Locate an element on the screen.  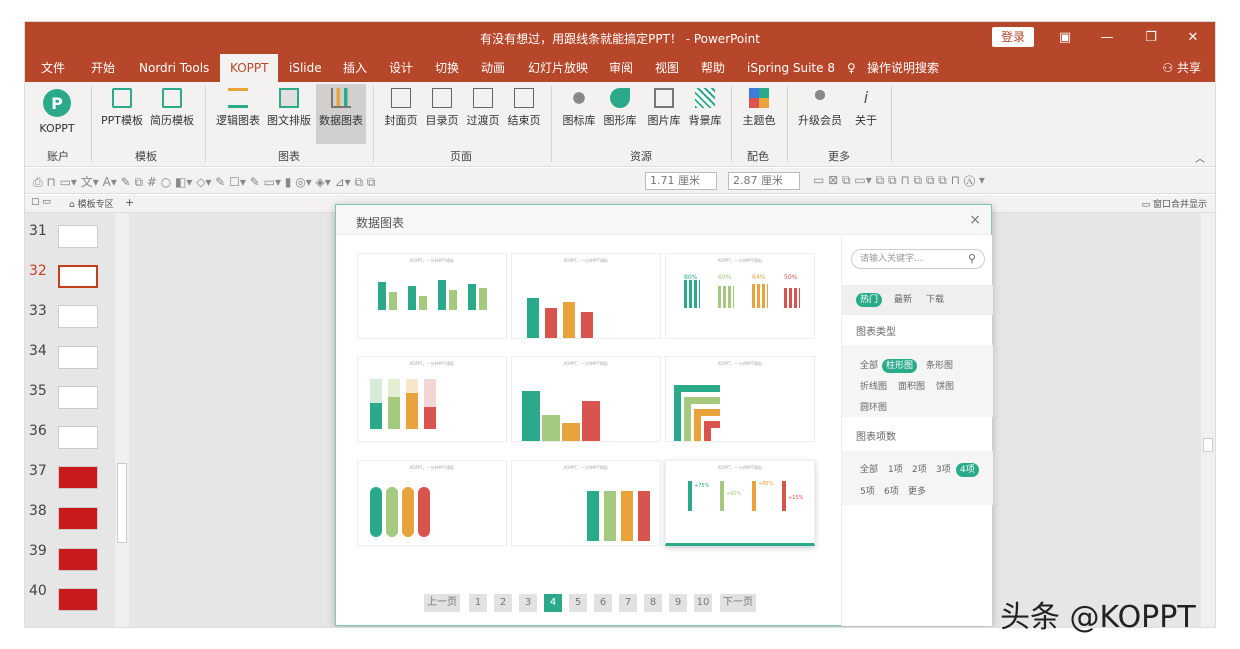
page-button: 3 is located at coordinates (528, 603).